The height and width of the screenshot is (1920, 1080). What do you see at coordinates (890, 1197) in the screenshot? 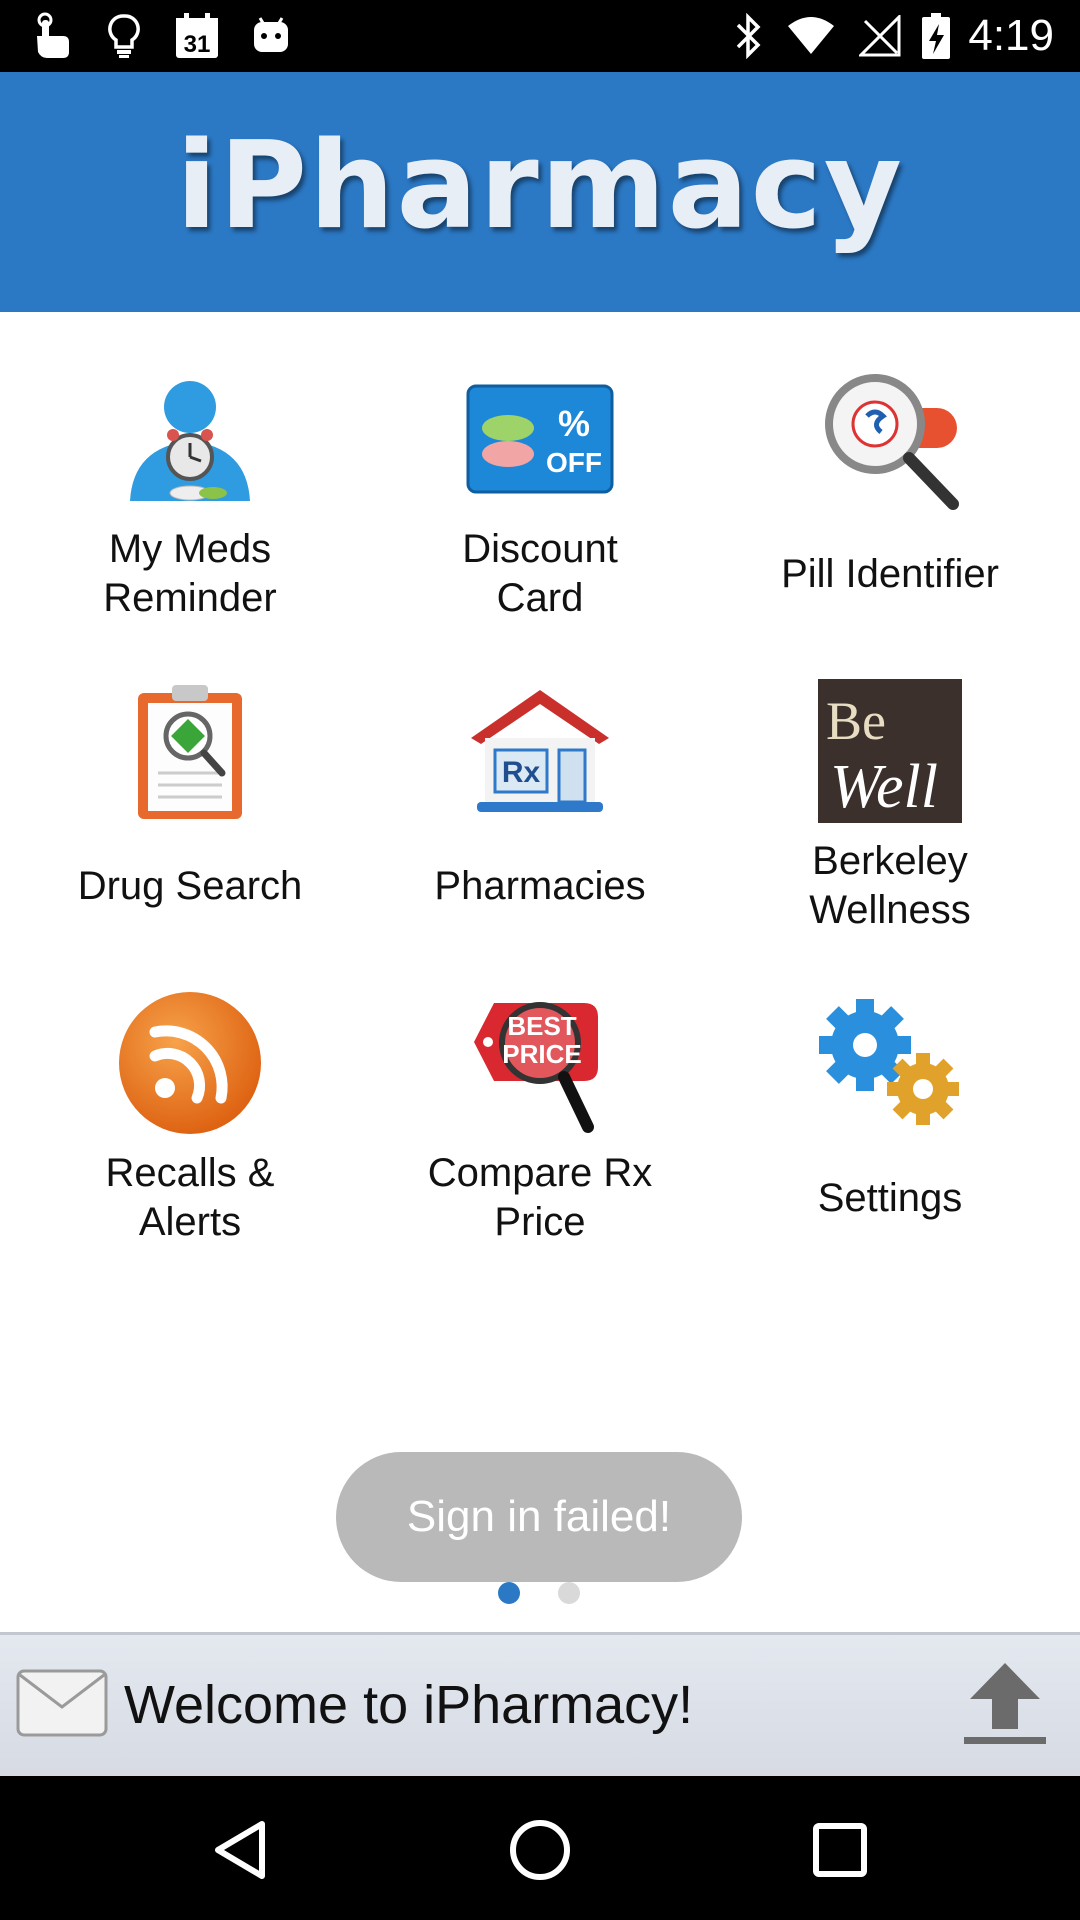
I see `tile-label: Settings` at bounding box center [890, 1197].